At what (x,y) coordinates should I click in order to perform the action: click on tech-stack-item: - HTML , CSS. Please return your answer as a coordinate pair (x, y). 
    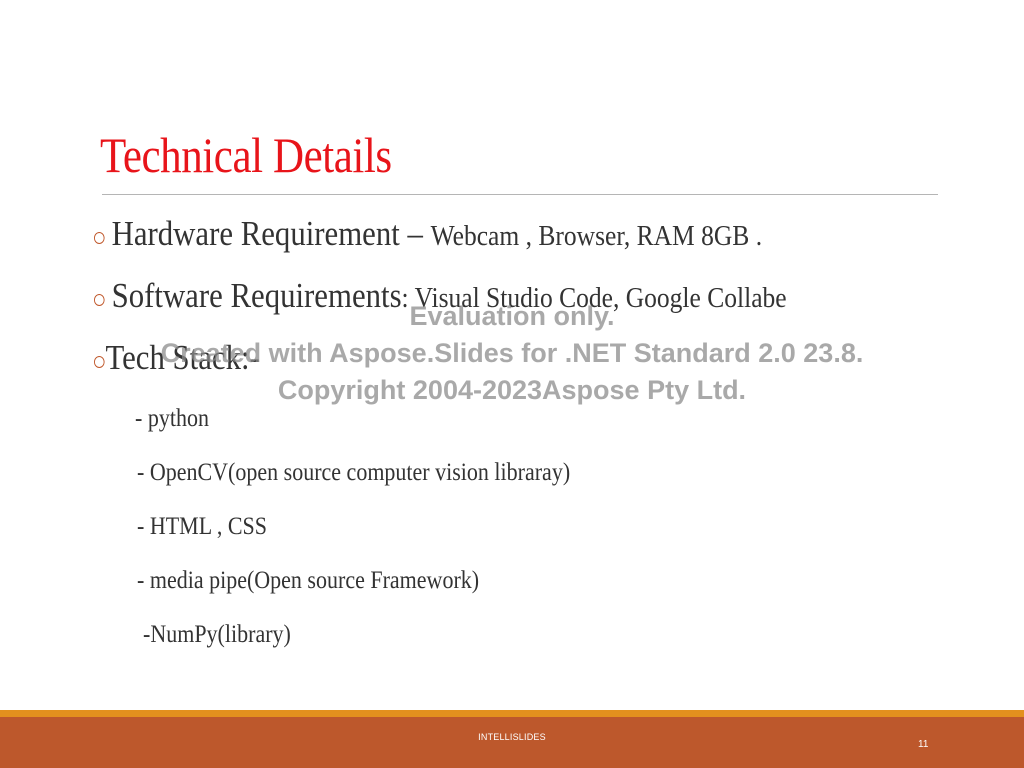
    Looking at the image, I should click on (202, 526).